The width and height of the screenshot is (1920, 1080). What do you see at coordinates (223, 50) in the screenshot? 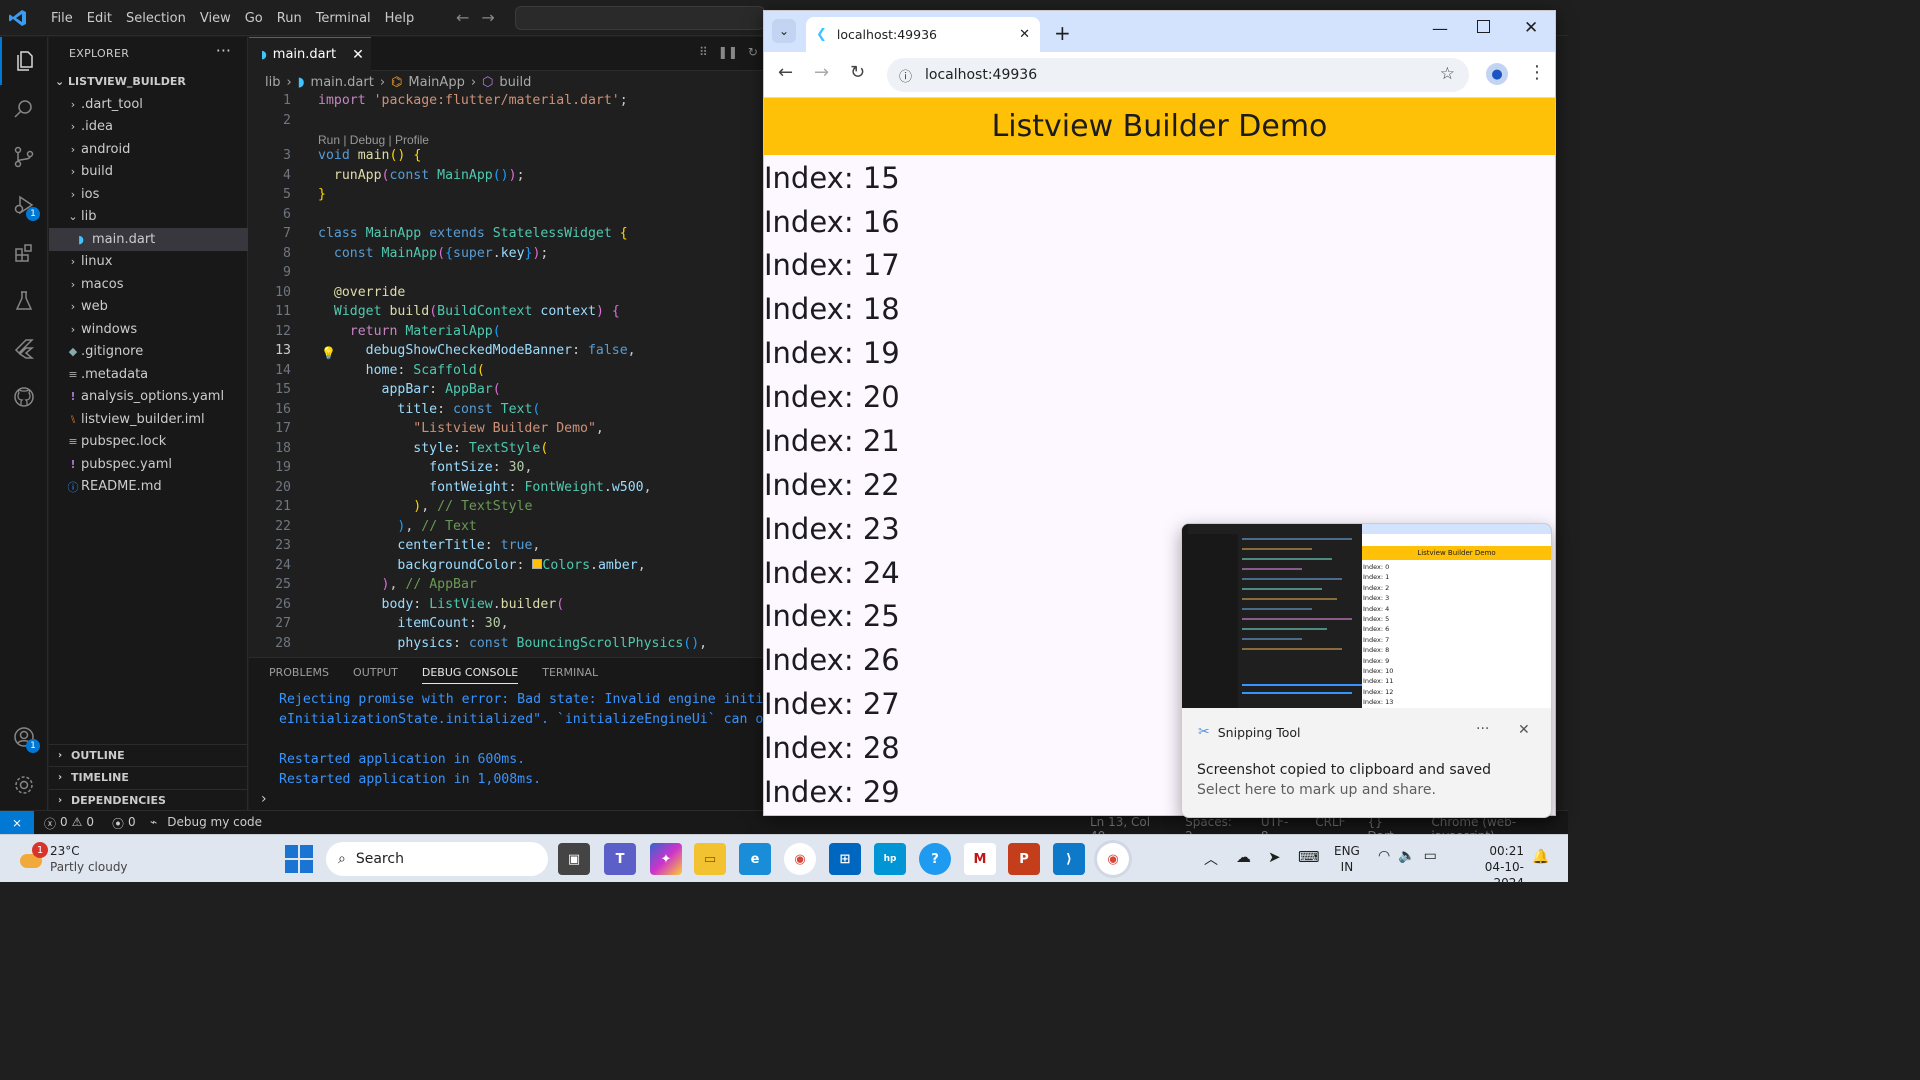
I see `more-actions-icon: ···` at bounding box center [223, 50].